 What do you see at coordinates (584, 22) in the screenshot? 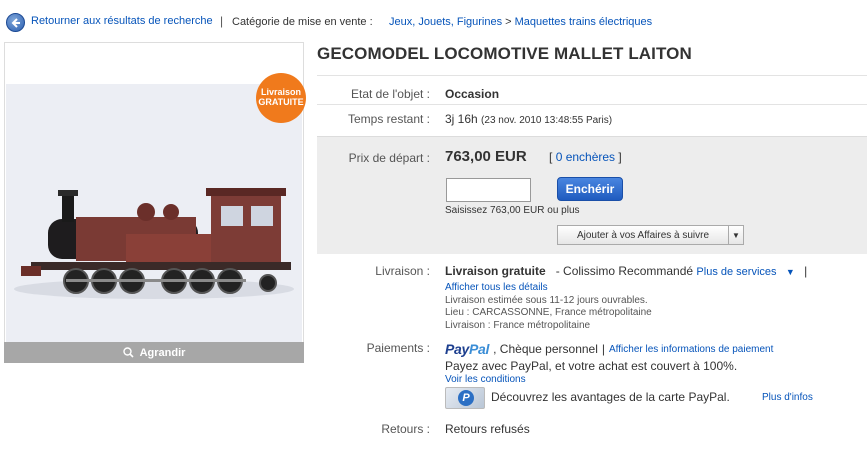
I see `crumb-model-trains: Maquettes trains électriques` at bounding box center [584, 22].